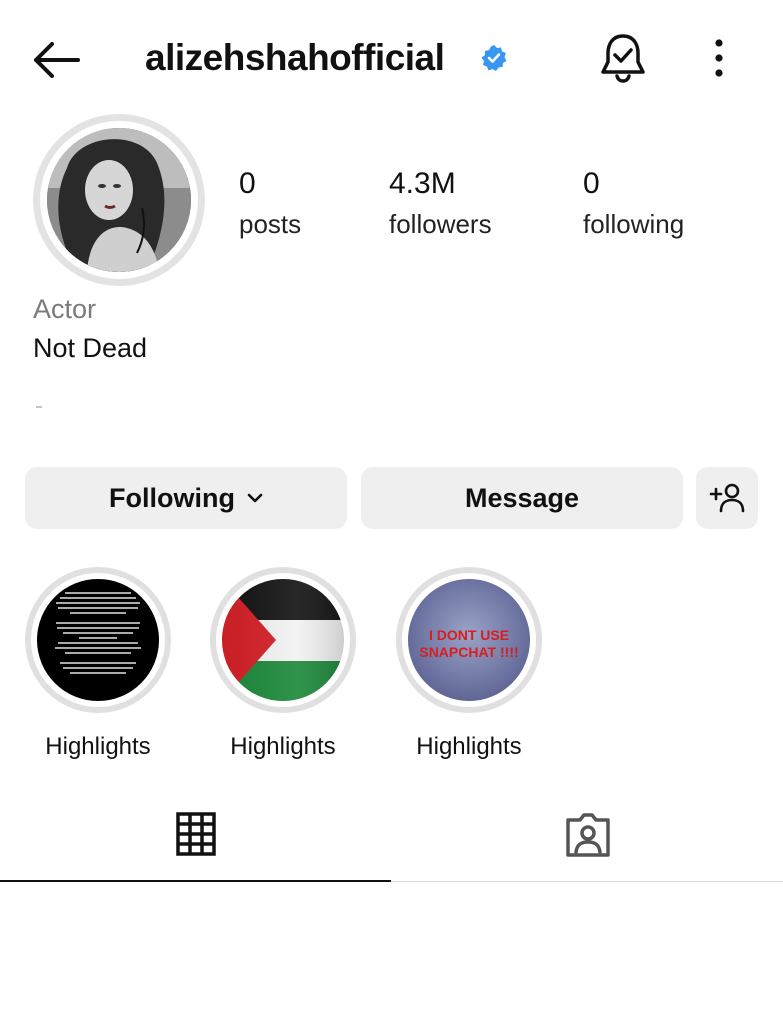 The height and width of the screenshot is (1024, 783). I want to click on suggested-users-button, so click(727, 498).